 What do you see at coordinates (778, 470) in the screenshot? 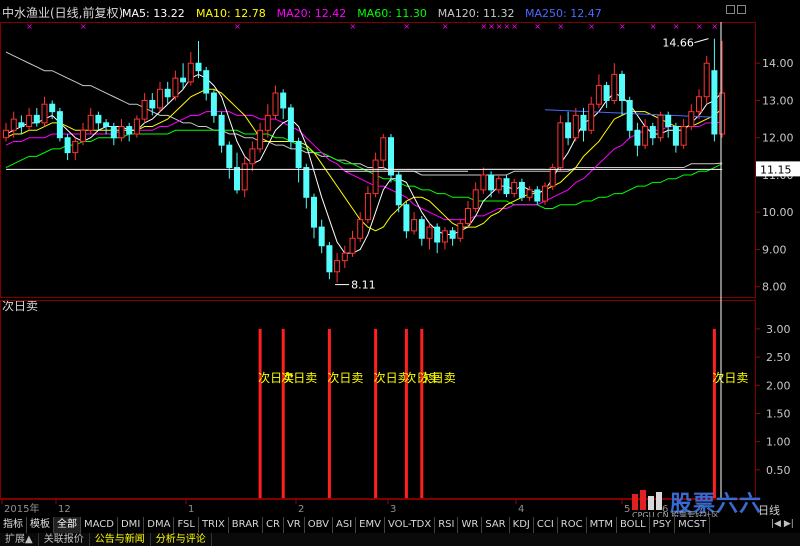
I see `indicator-tick-label: 0.50` at bounding box center [778, 470].